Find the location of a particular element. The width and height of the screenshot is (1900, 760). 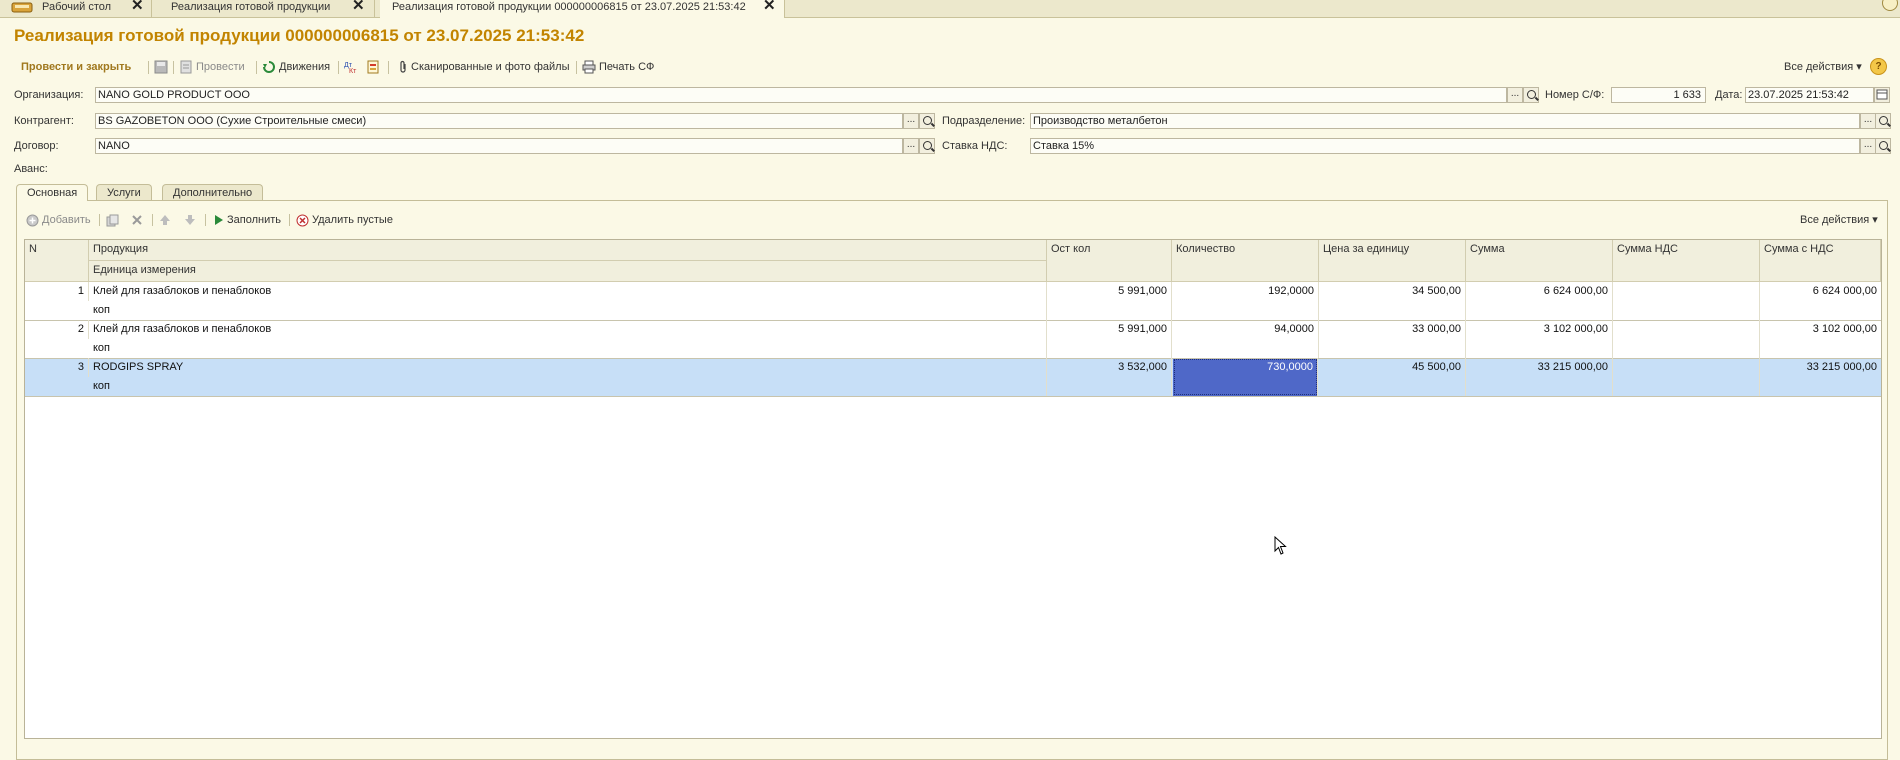

column-header-price: Цена за единицу is located at coordinates (1392, 261).